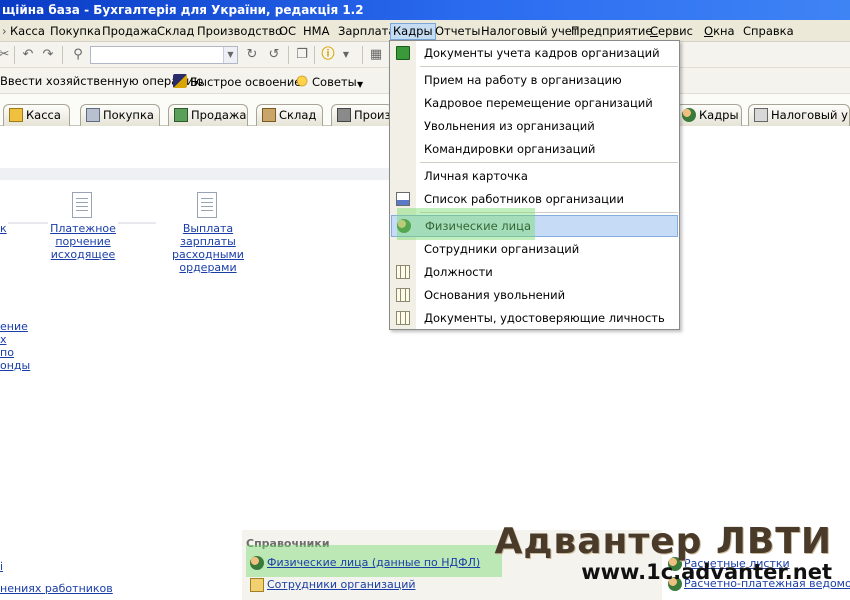  I want to click on menu-item-label: Прием на работу в организацию, so click(523, 80).